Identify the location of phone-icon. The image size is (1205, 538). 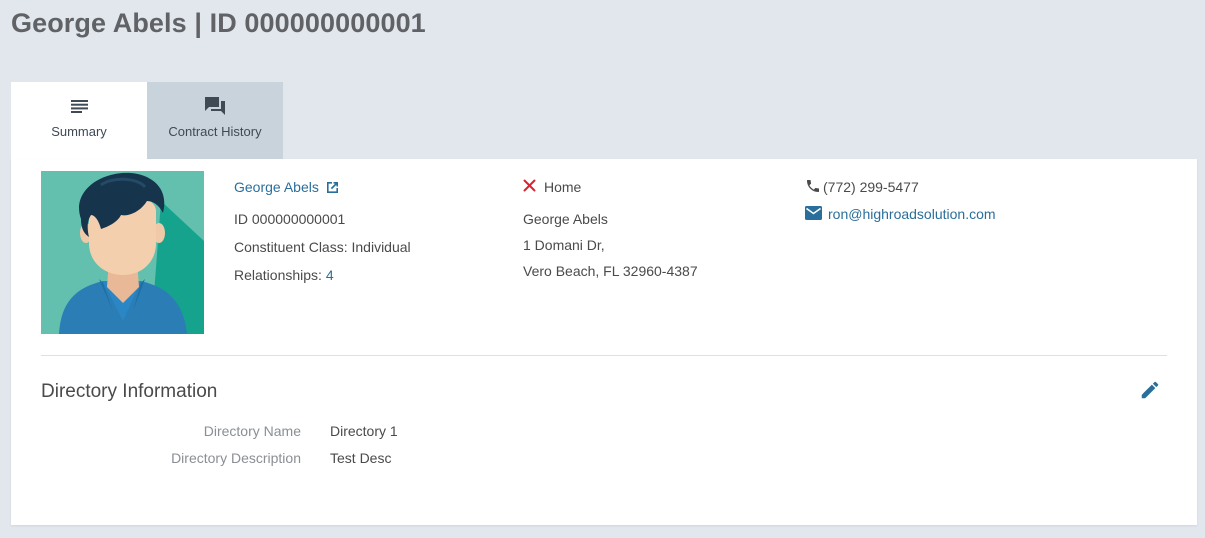
(813, 187).